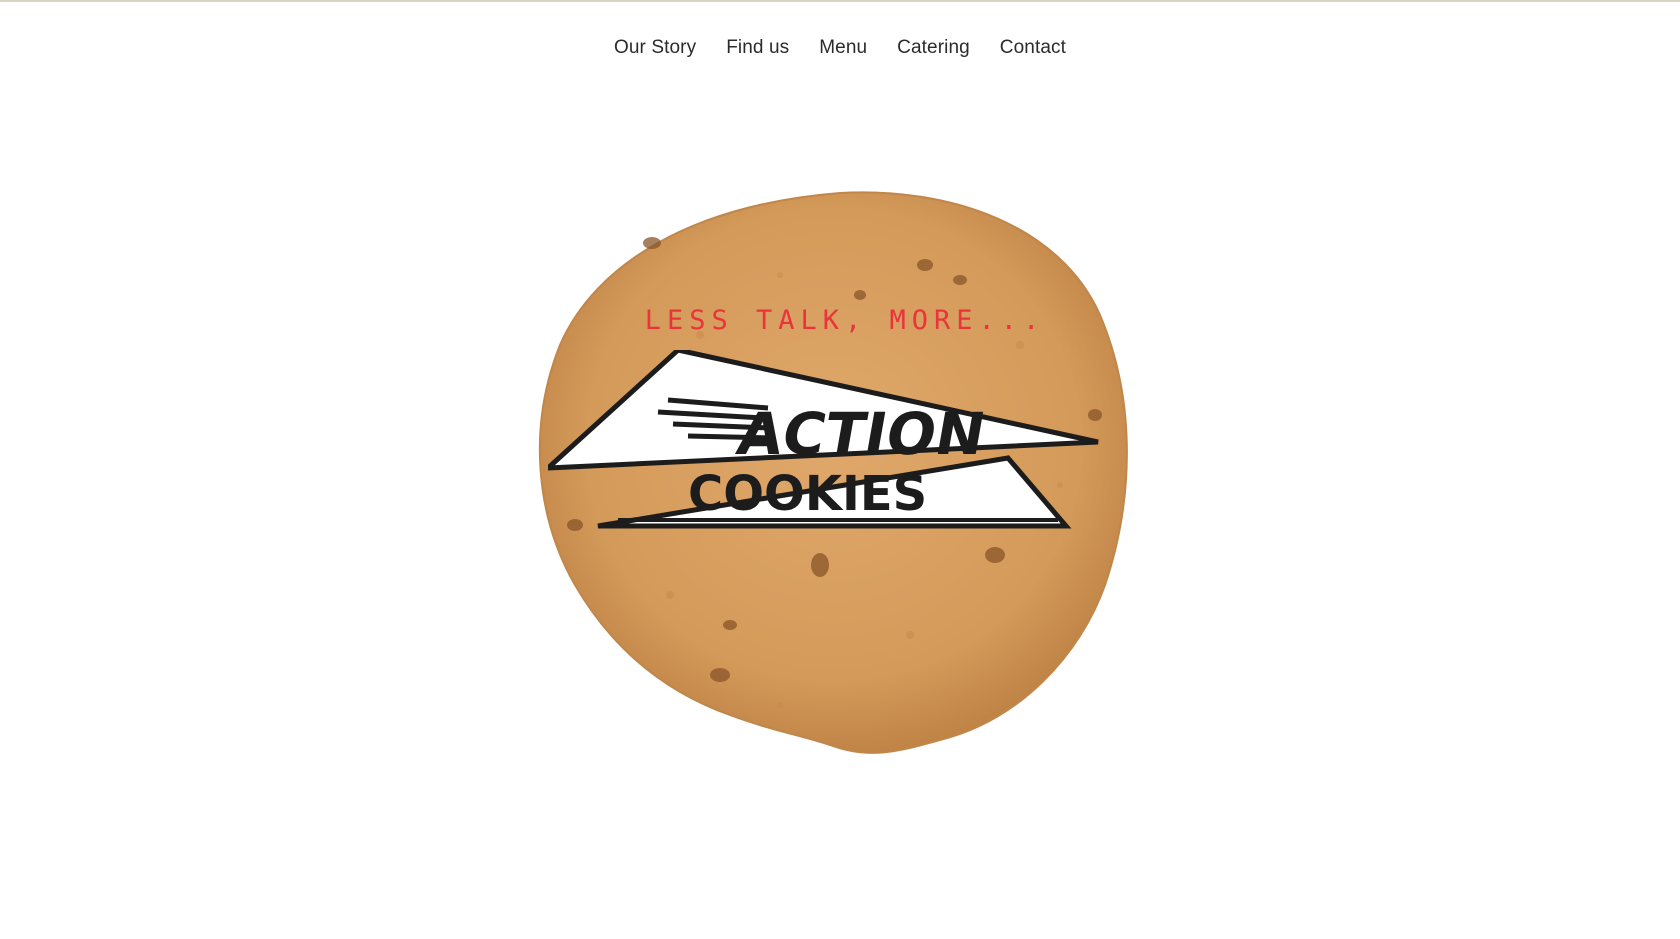 This screenshot has width=1680, height=939. What do you see at coordinates (757, 48) in the screenshot?
I see `nav-find-us: Find us` at bounding box center [757, 48].